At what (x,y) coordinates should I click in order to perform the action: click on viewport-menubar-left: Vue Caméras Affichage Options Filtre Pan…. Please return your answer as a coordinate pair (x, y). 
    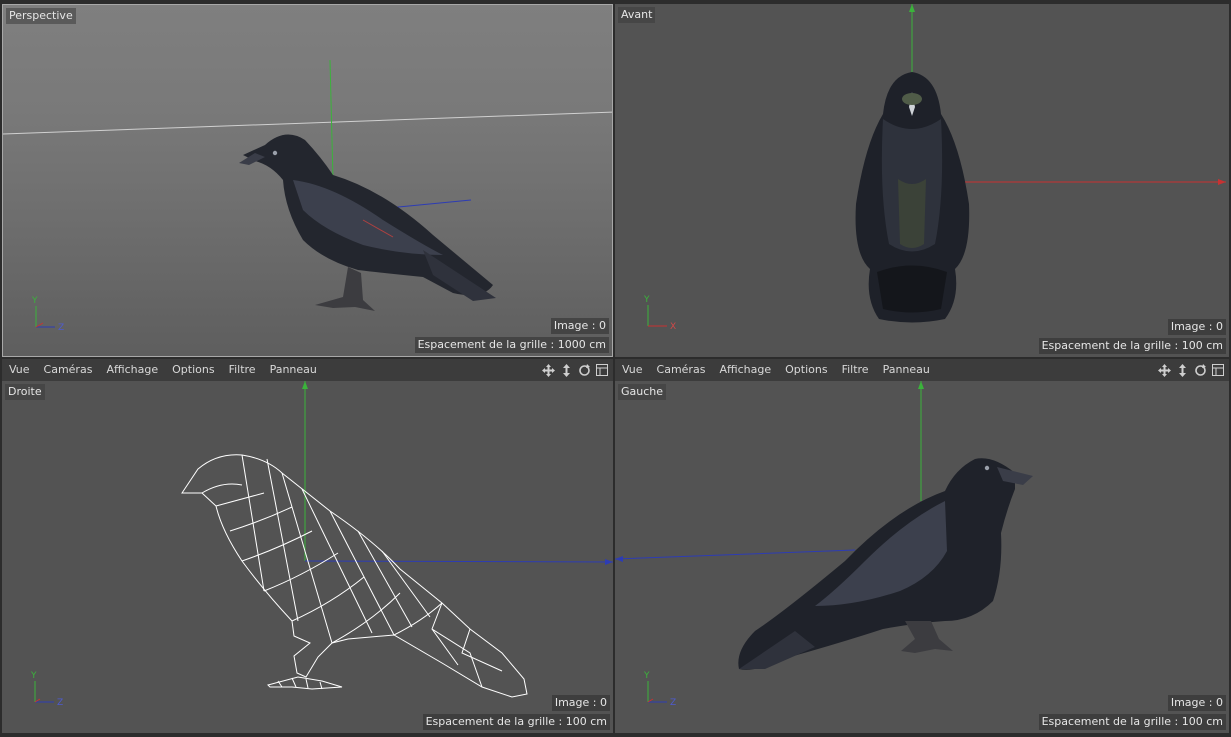
    Looking at the image, I should click on (307, 370).